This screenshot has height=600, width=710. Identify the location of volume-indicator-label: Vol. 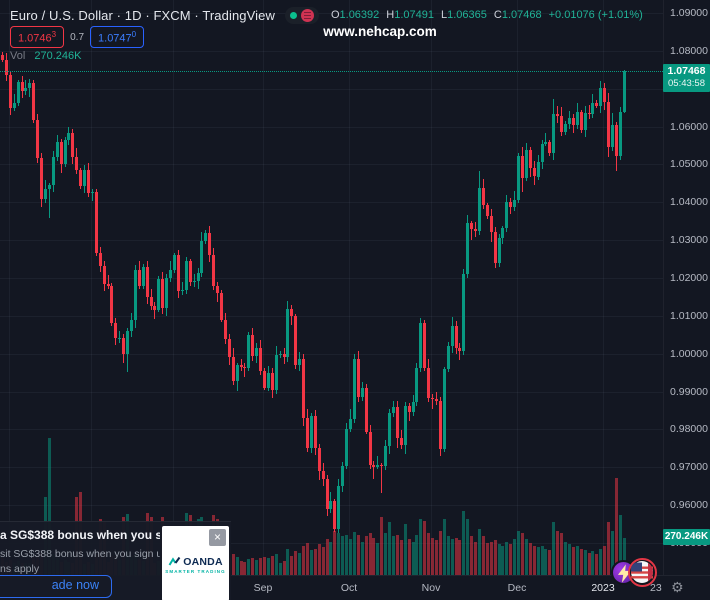
(17, 56).